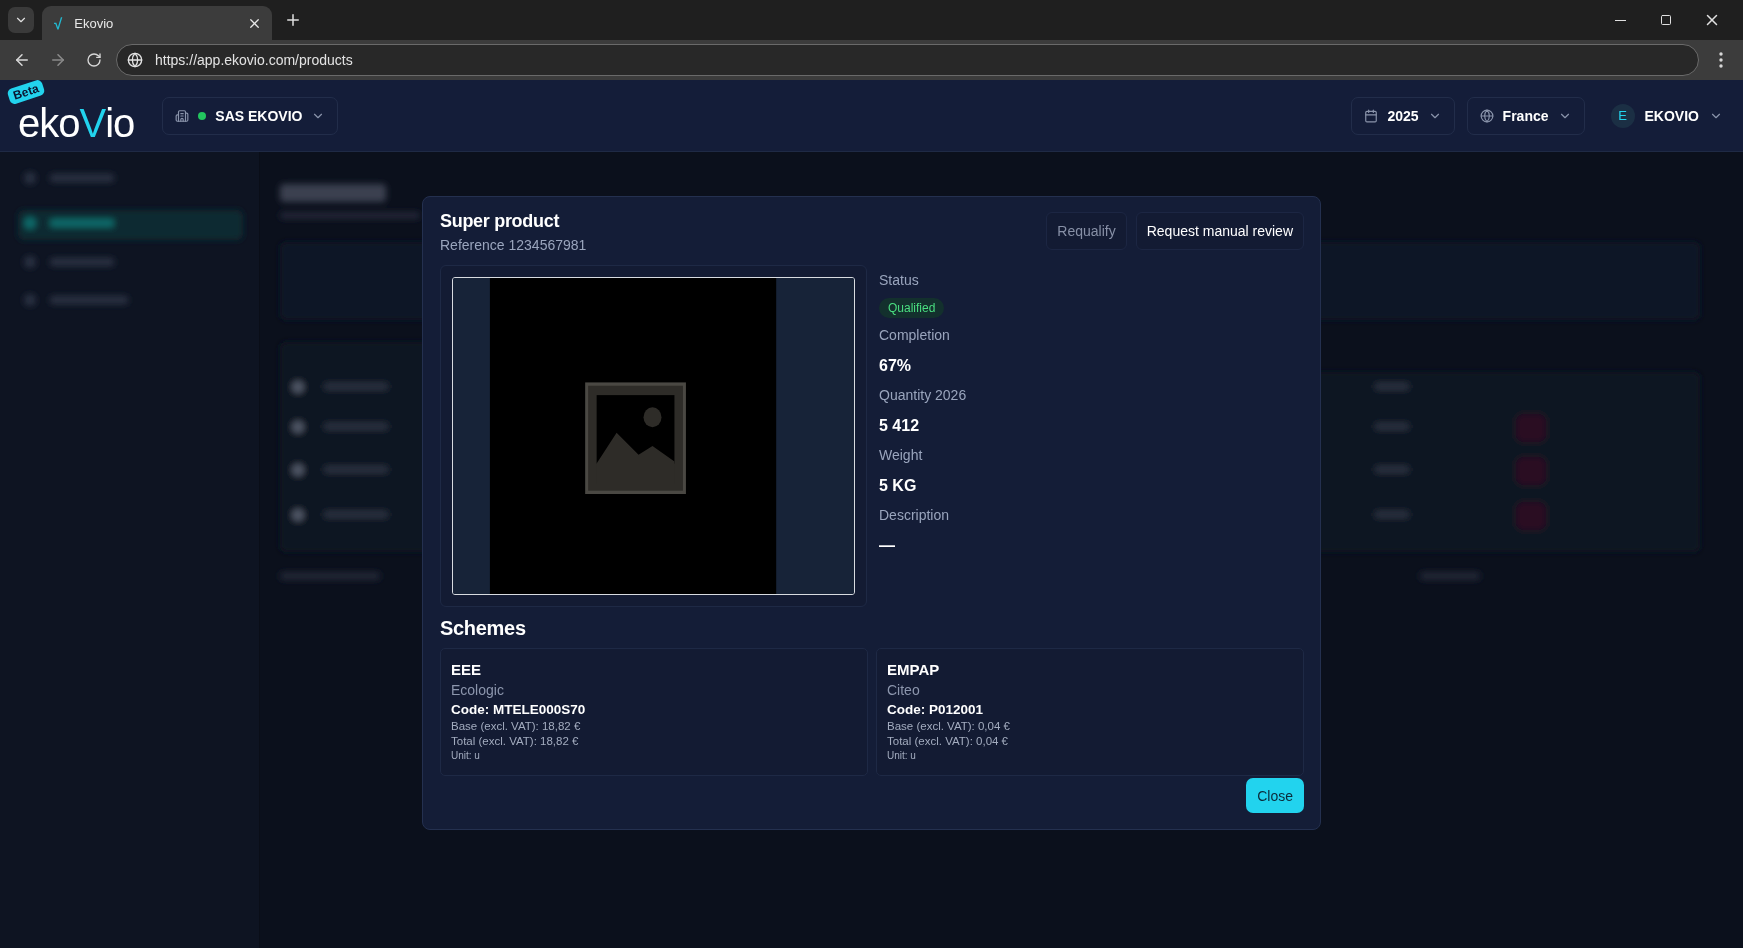 This screenshot has height=948, width=1743. I want to click on plus-icon, so click(293, 20).